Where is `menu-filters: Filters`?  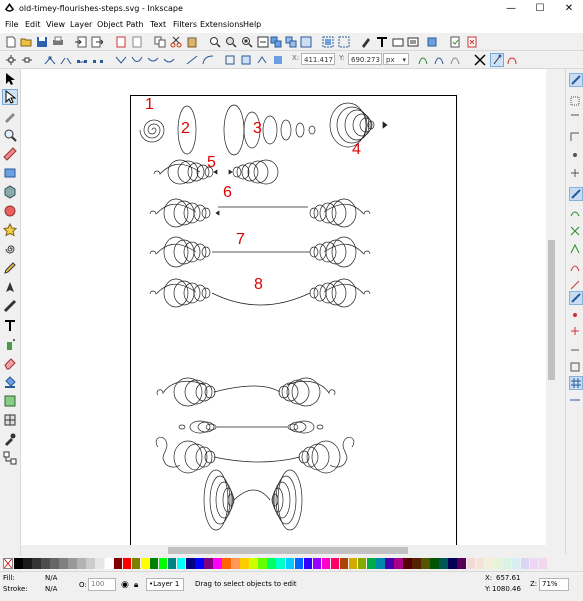
menu-filters: Filters is located at coordinates (185, 24).